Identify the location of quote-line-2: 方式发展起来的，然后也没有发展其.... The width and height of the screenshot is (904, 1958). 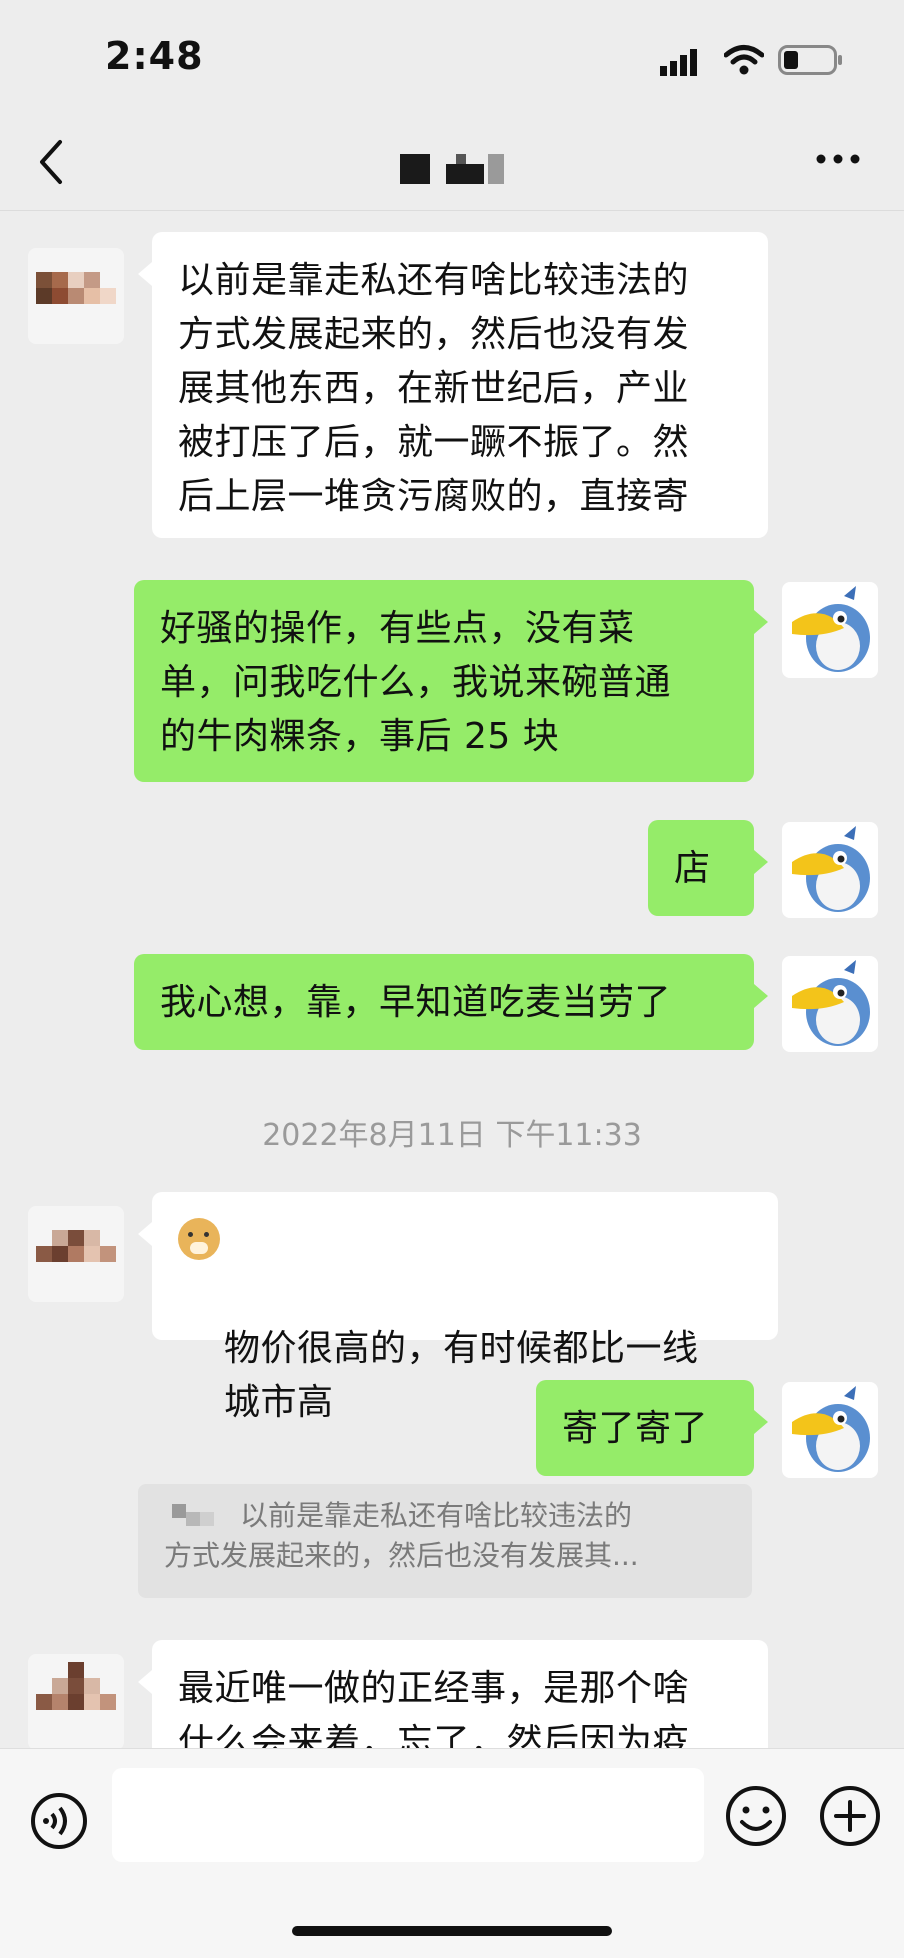
(401, 1555).